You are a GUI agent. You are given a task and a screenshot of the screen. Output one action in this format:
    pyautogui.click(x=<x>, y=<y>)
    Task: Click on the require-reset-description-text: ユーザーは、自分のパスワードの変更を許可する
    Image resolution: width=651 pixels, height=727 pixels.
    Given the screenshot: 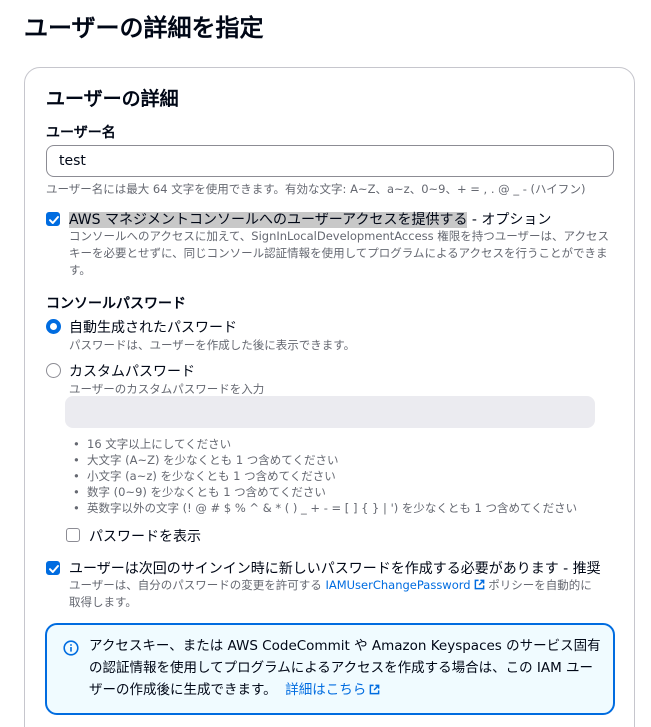 What is the action you would take?
    pyautogui.click(x=197, y=585)
    